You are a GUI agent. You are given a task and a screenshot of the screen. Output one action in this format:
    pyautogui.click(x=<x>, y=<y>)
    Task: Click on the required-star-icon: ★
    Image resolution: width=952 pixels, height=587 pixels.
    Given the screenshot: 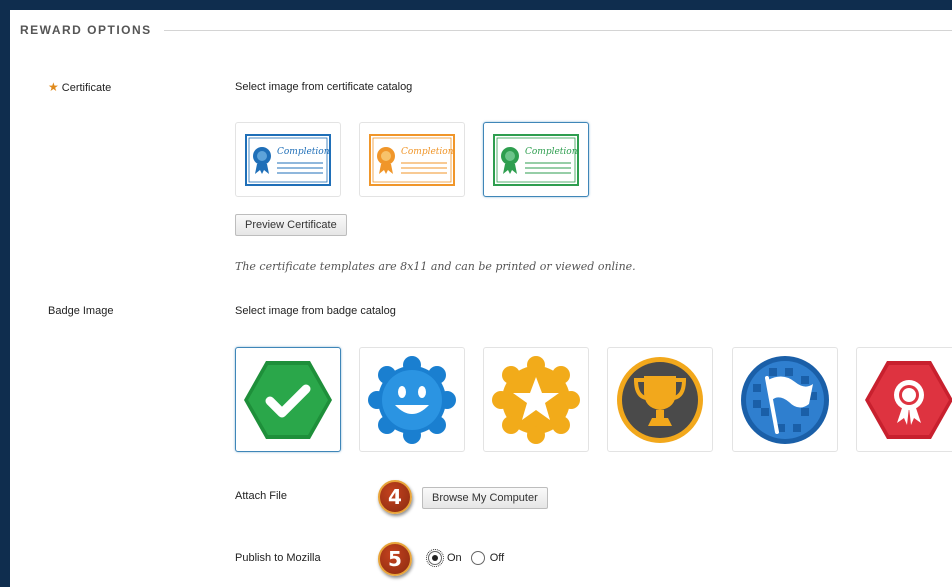 What is the action you would take?
    pyautogui.click(x=53, y=87)
    